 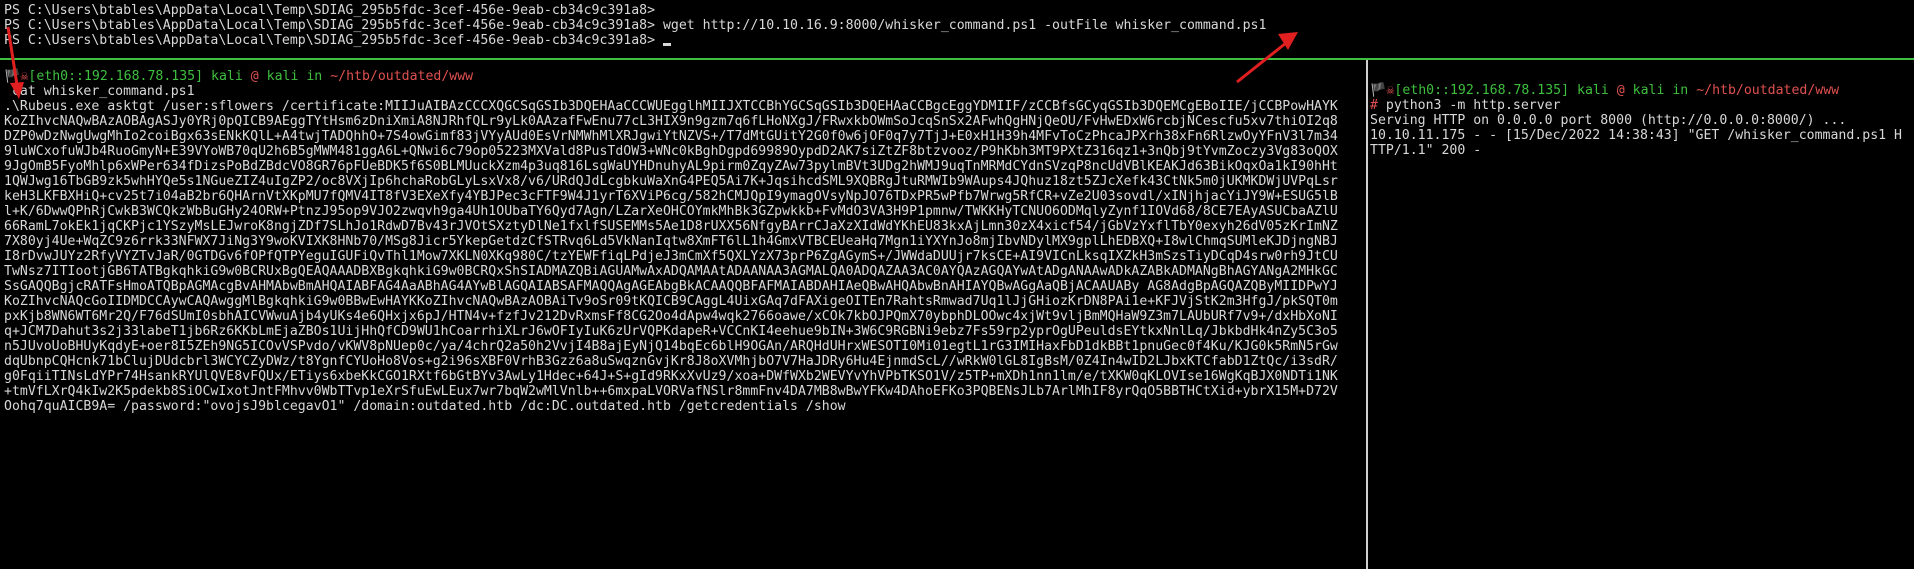 I want to click on text-cursor, so click(x=666, y=44).